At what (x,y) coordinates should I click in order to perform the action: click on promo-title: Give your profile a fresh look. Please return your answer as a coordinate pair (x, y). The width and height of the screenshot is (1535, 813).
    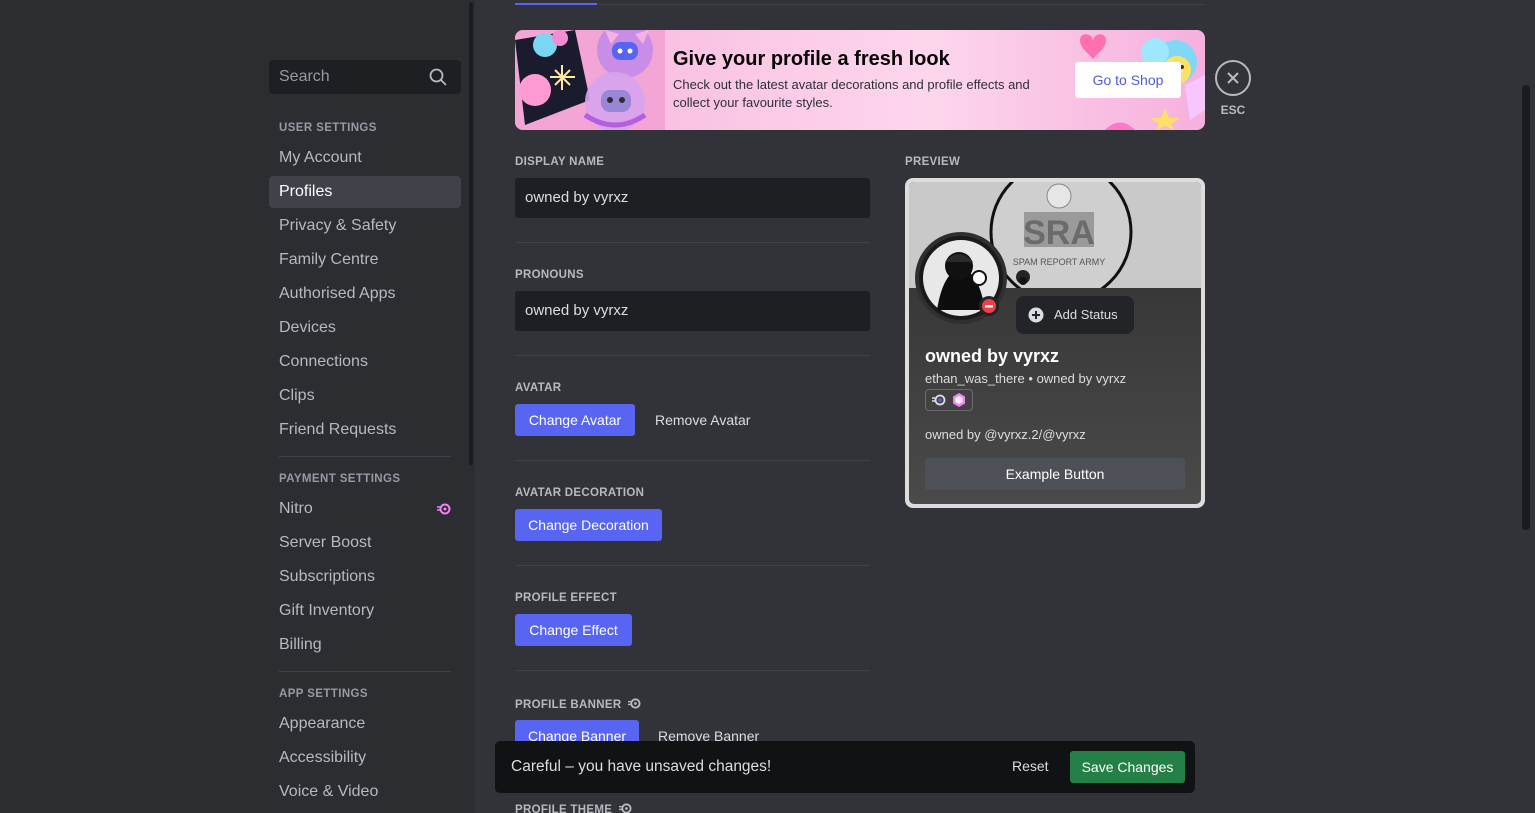
    Looking at the image, I should click on (811, 59).